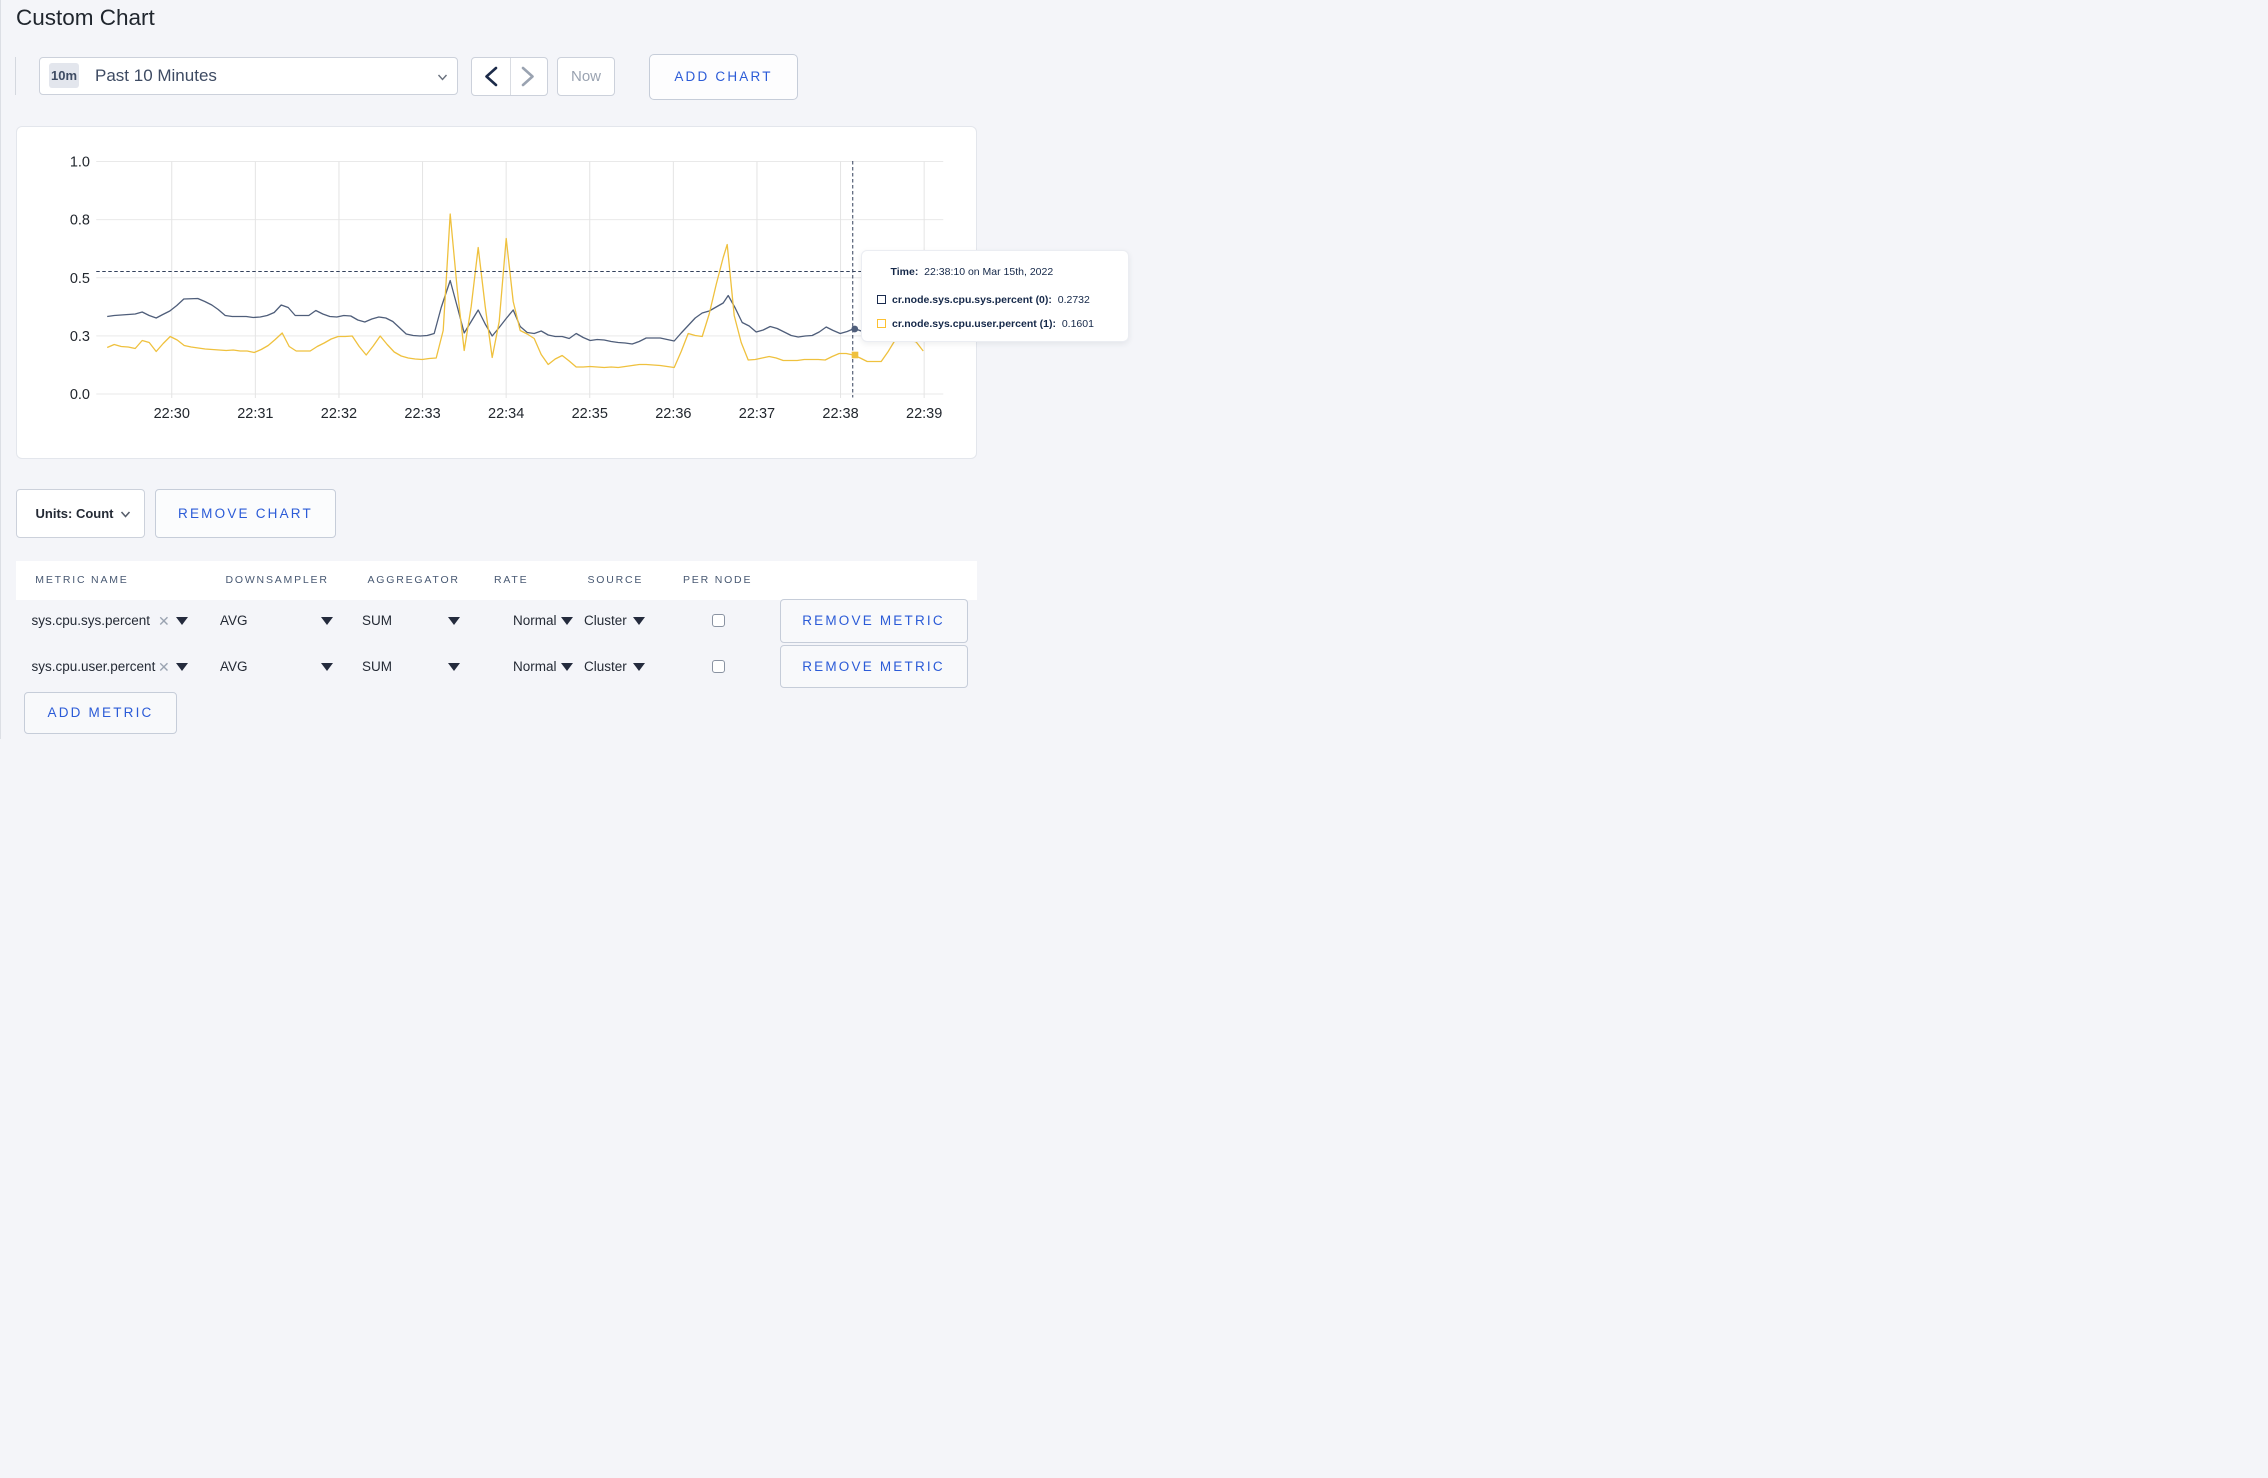  What do you see at coordinates (756, 414) in the screenshot?
I see `svg-text: 22:37` at bounding box center [756, 414].